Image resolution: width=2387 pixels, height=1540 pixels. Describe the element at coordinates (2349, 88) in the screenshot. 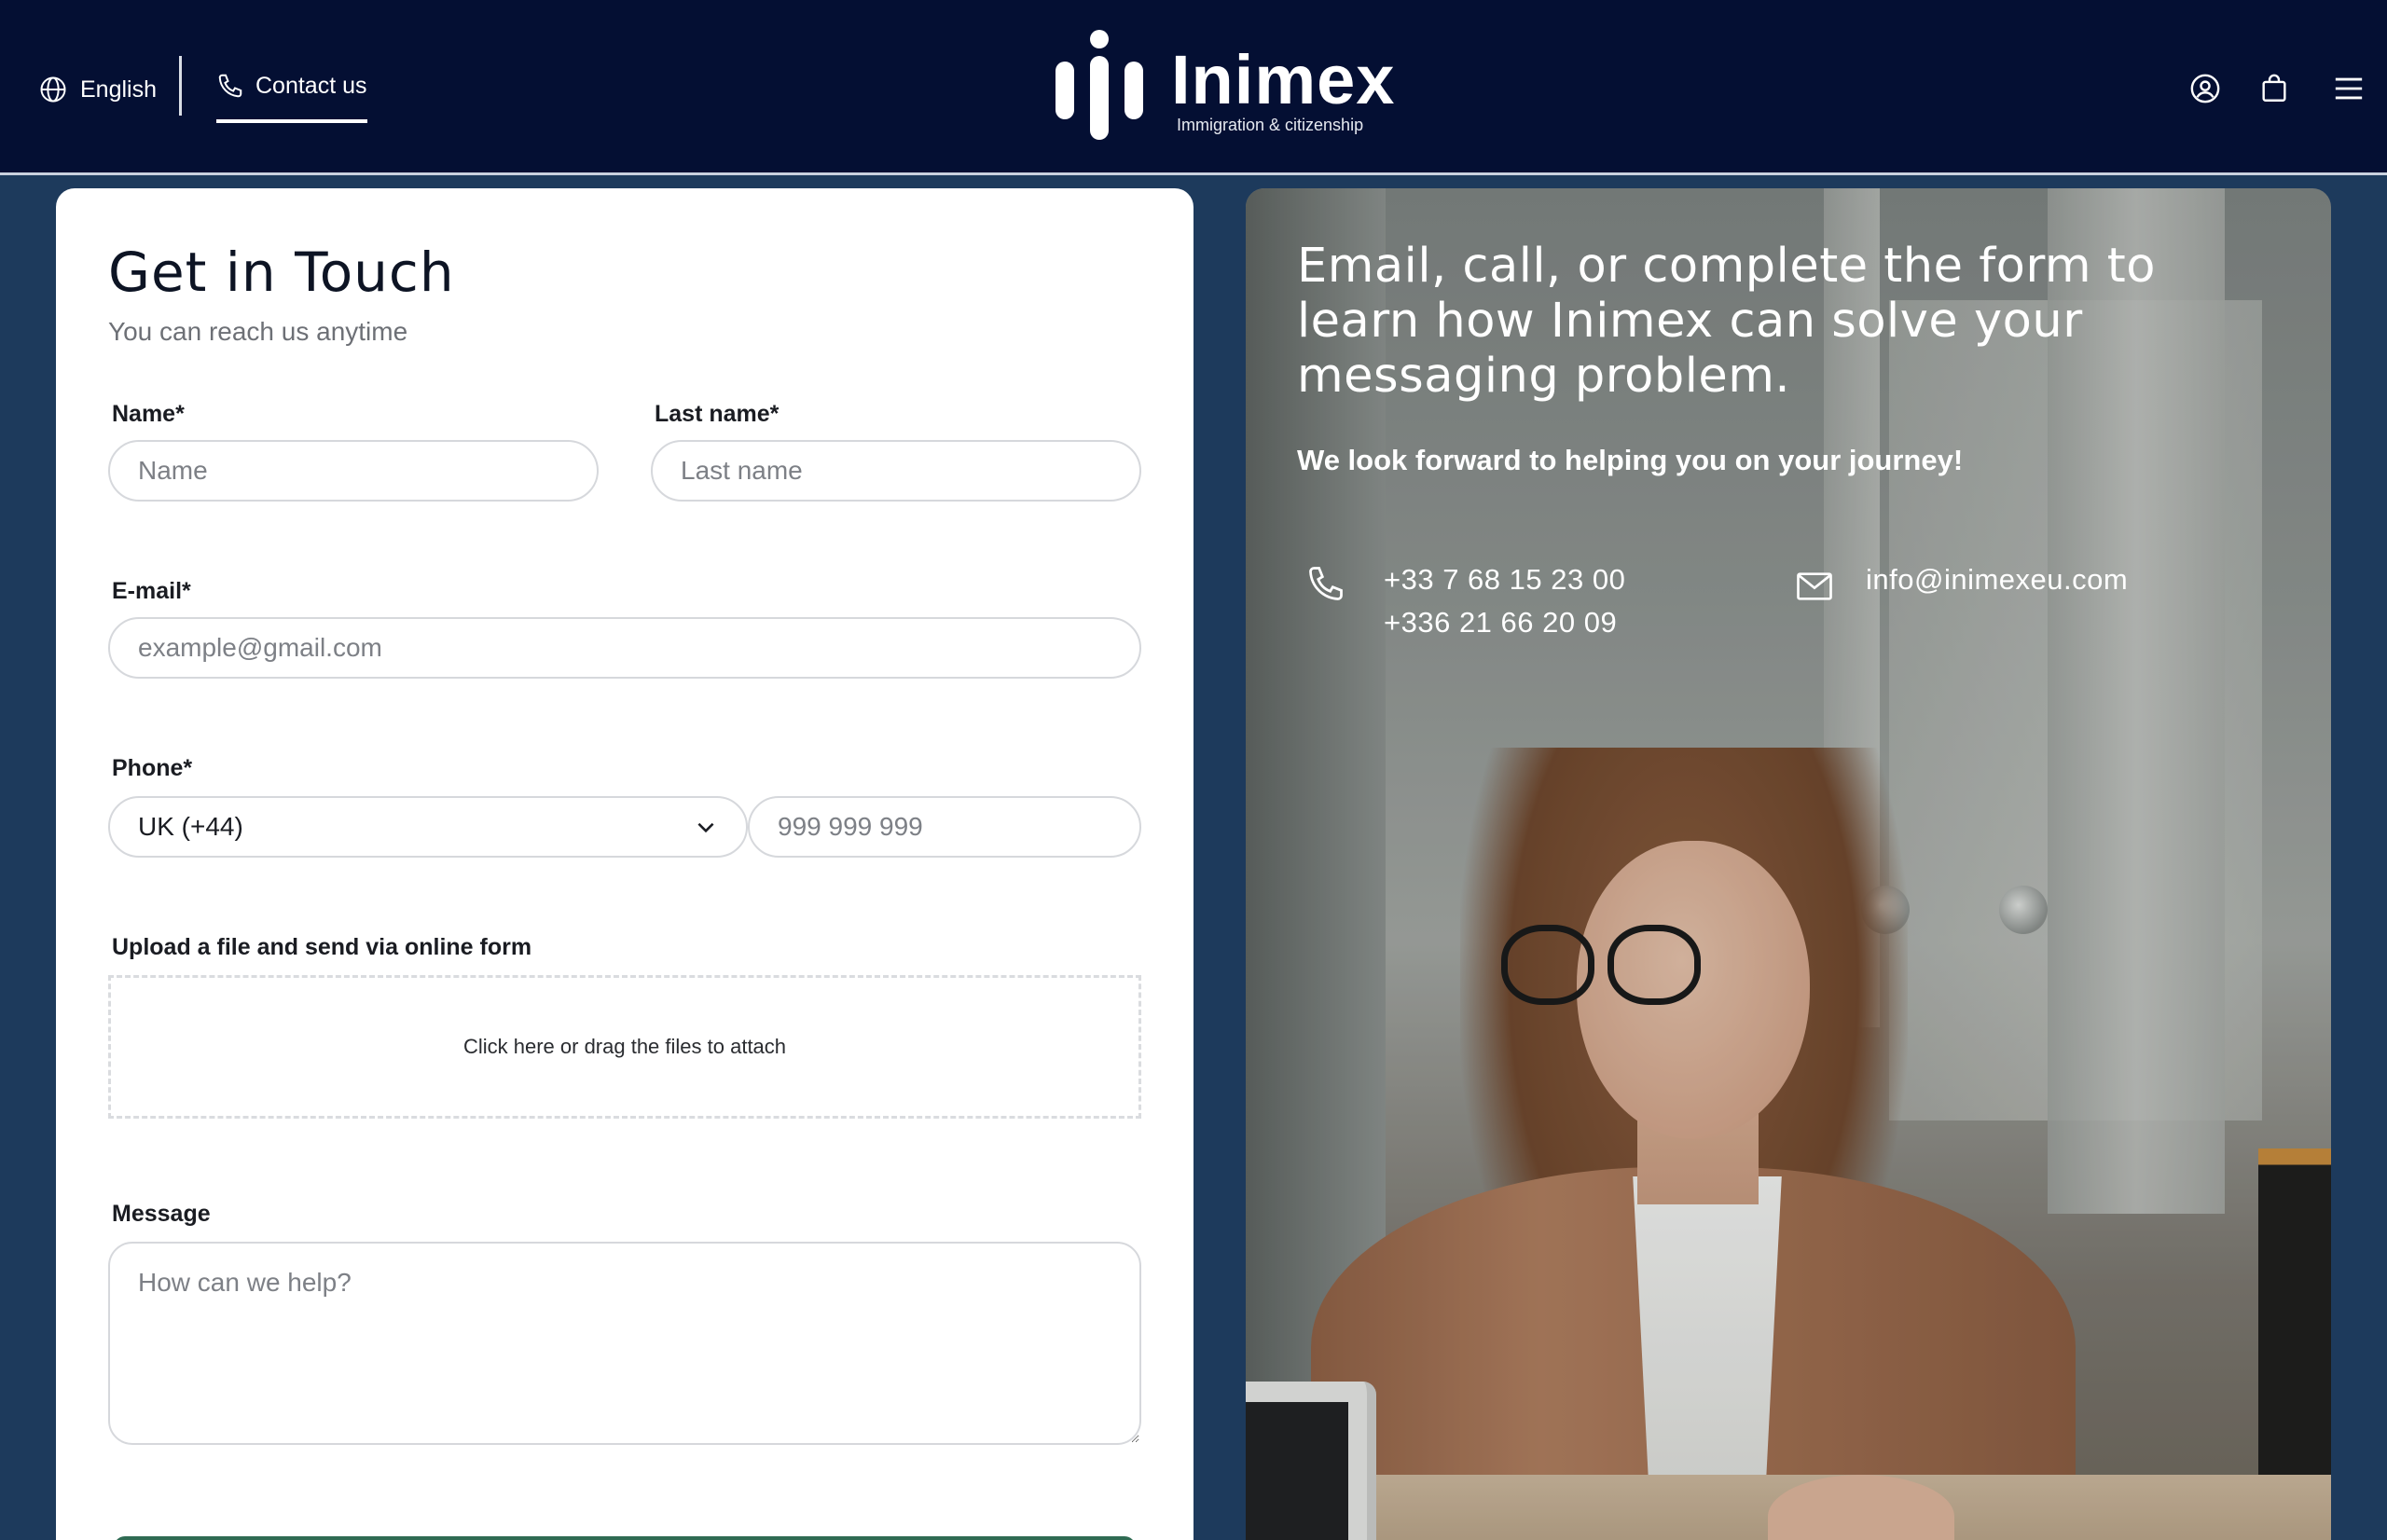

I see `hamburger-menu-icon` at that location.